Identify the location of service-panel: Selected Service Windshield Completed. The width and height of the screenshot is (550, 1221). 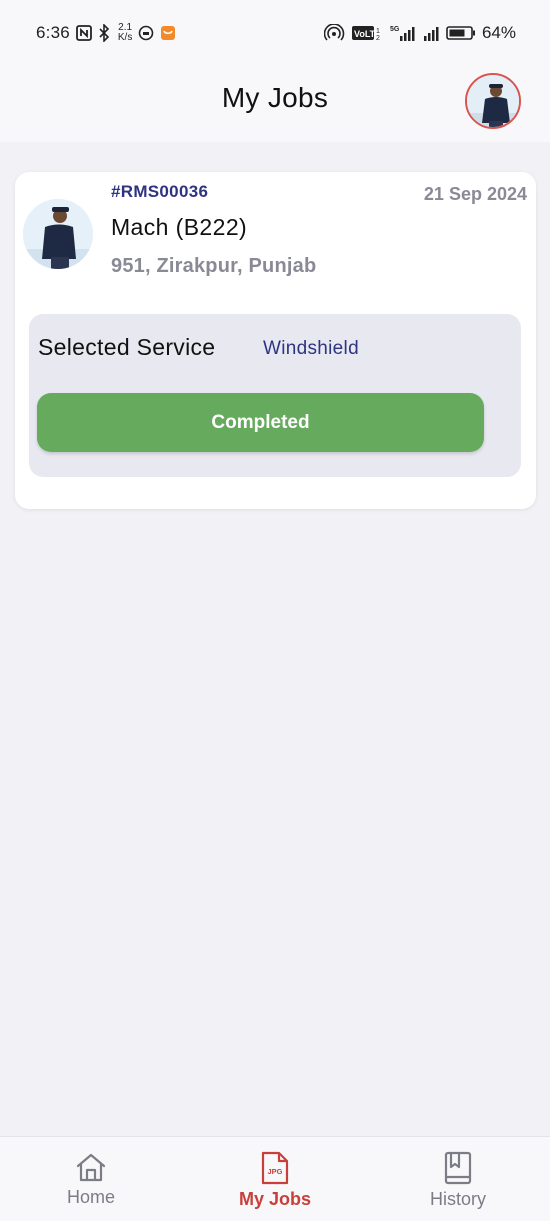
(275, 395).